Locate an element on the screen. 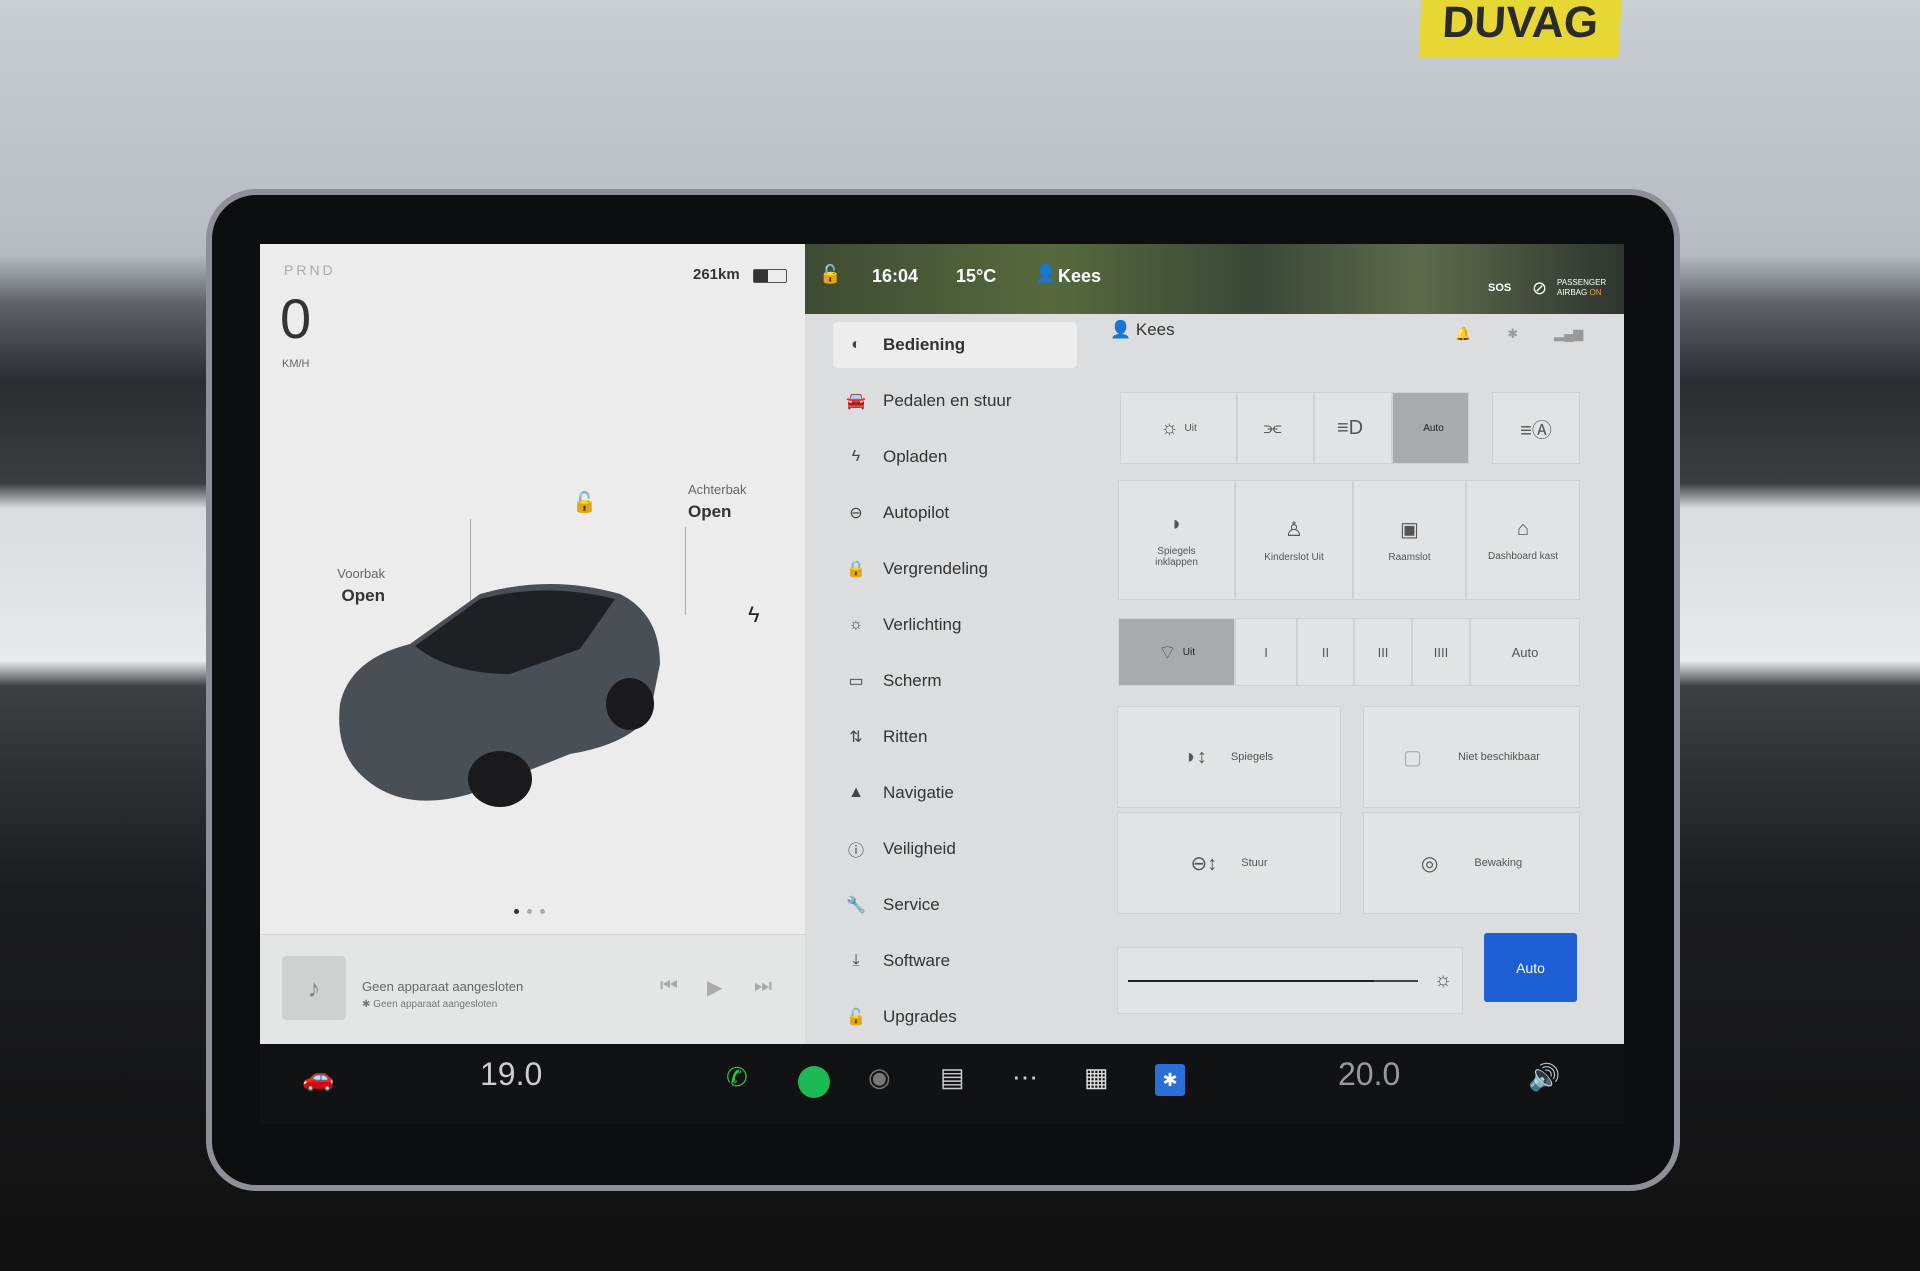  music-note-icon: ♪ is located at coordinates (314, 988).